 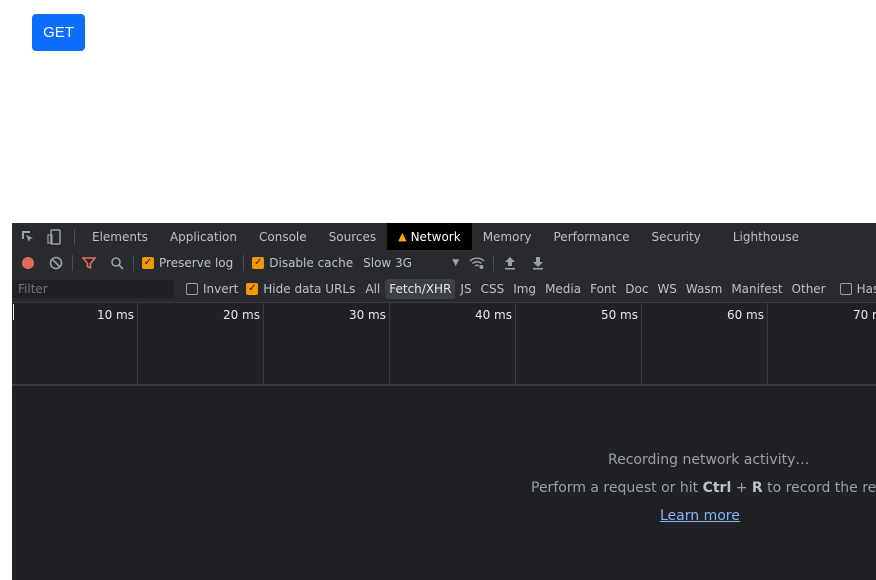 I want to click on device-toolbar-icon, so click(x=54, y=236).